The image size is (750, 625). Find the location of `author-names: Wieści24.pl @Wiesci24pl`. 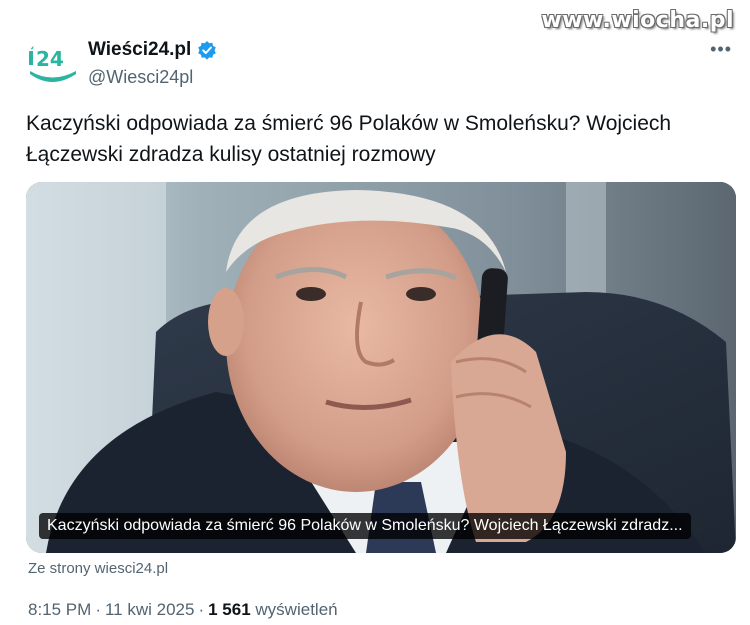

author-names: Wieści24.pl @Wiesci24pl is located at coordinates (152, 63).